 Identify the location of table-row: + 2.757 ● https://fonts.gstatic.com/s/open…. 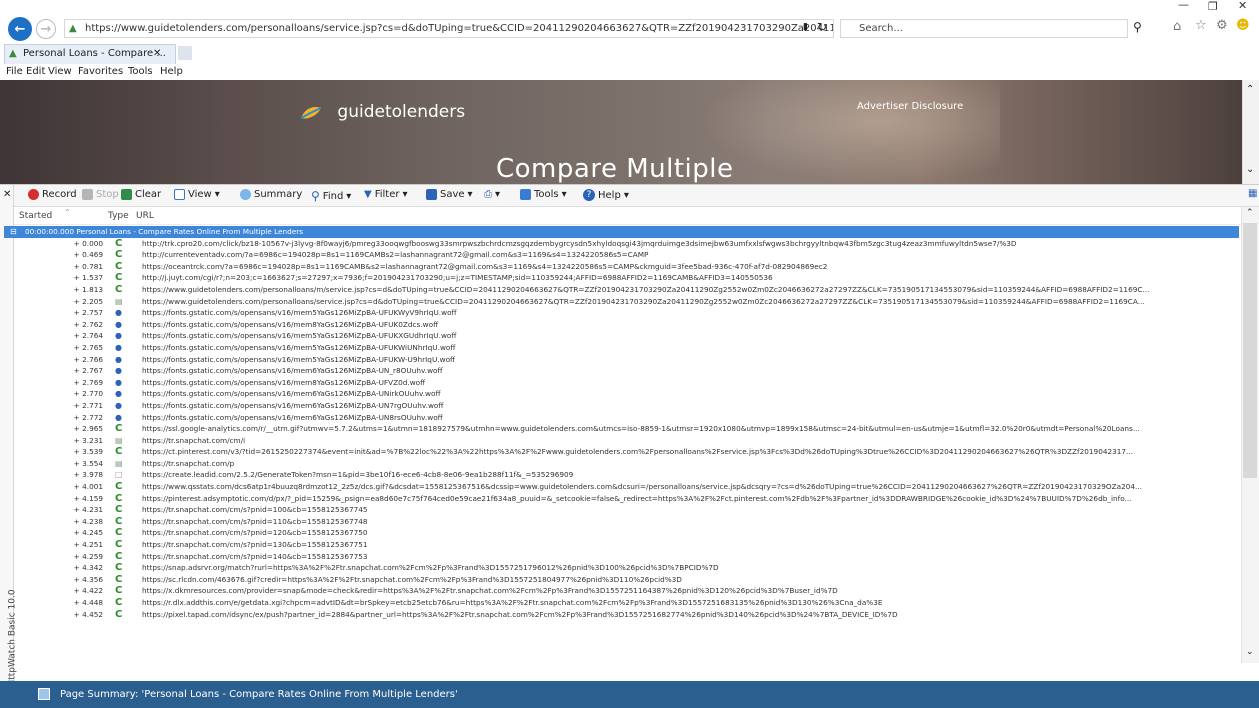
(633, 313).